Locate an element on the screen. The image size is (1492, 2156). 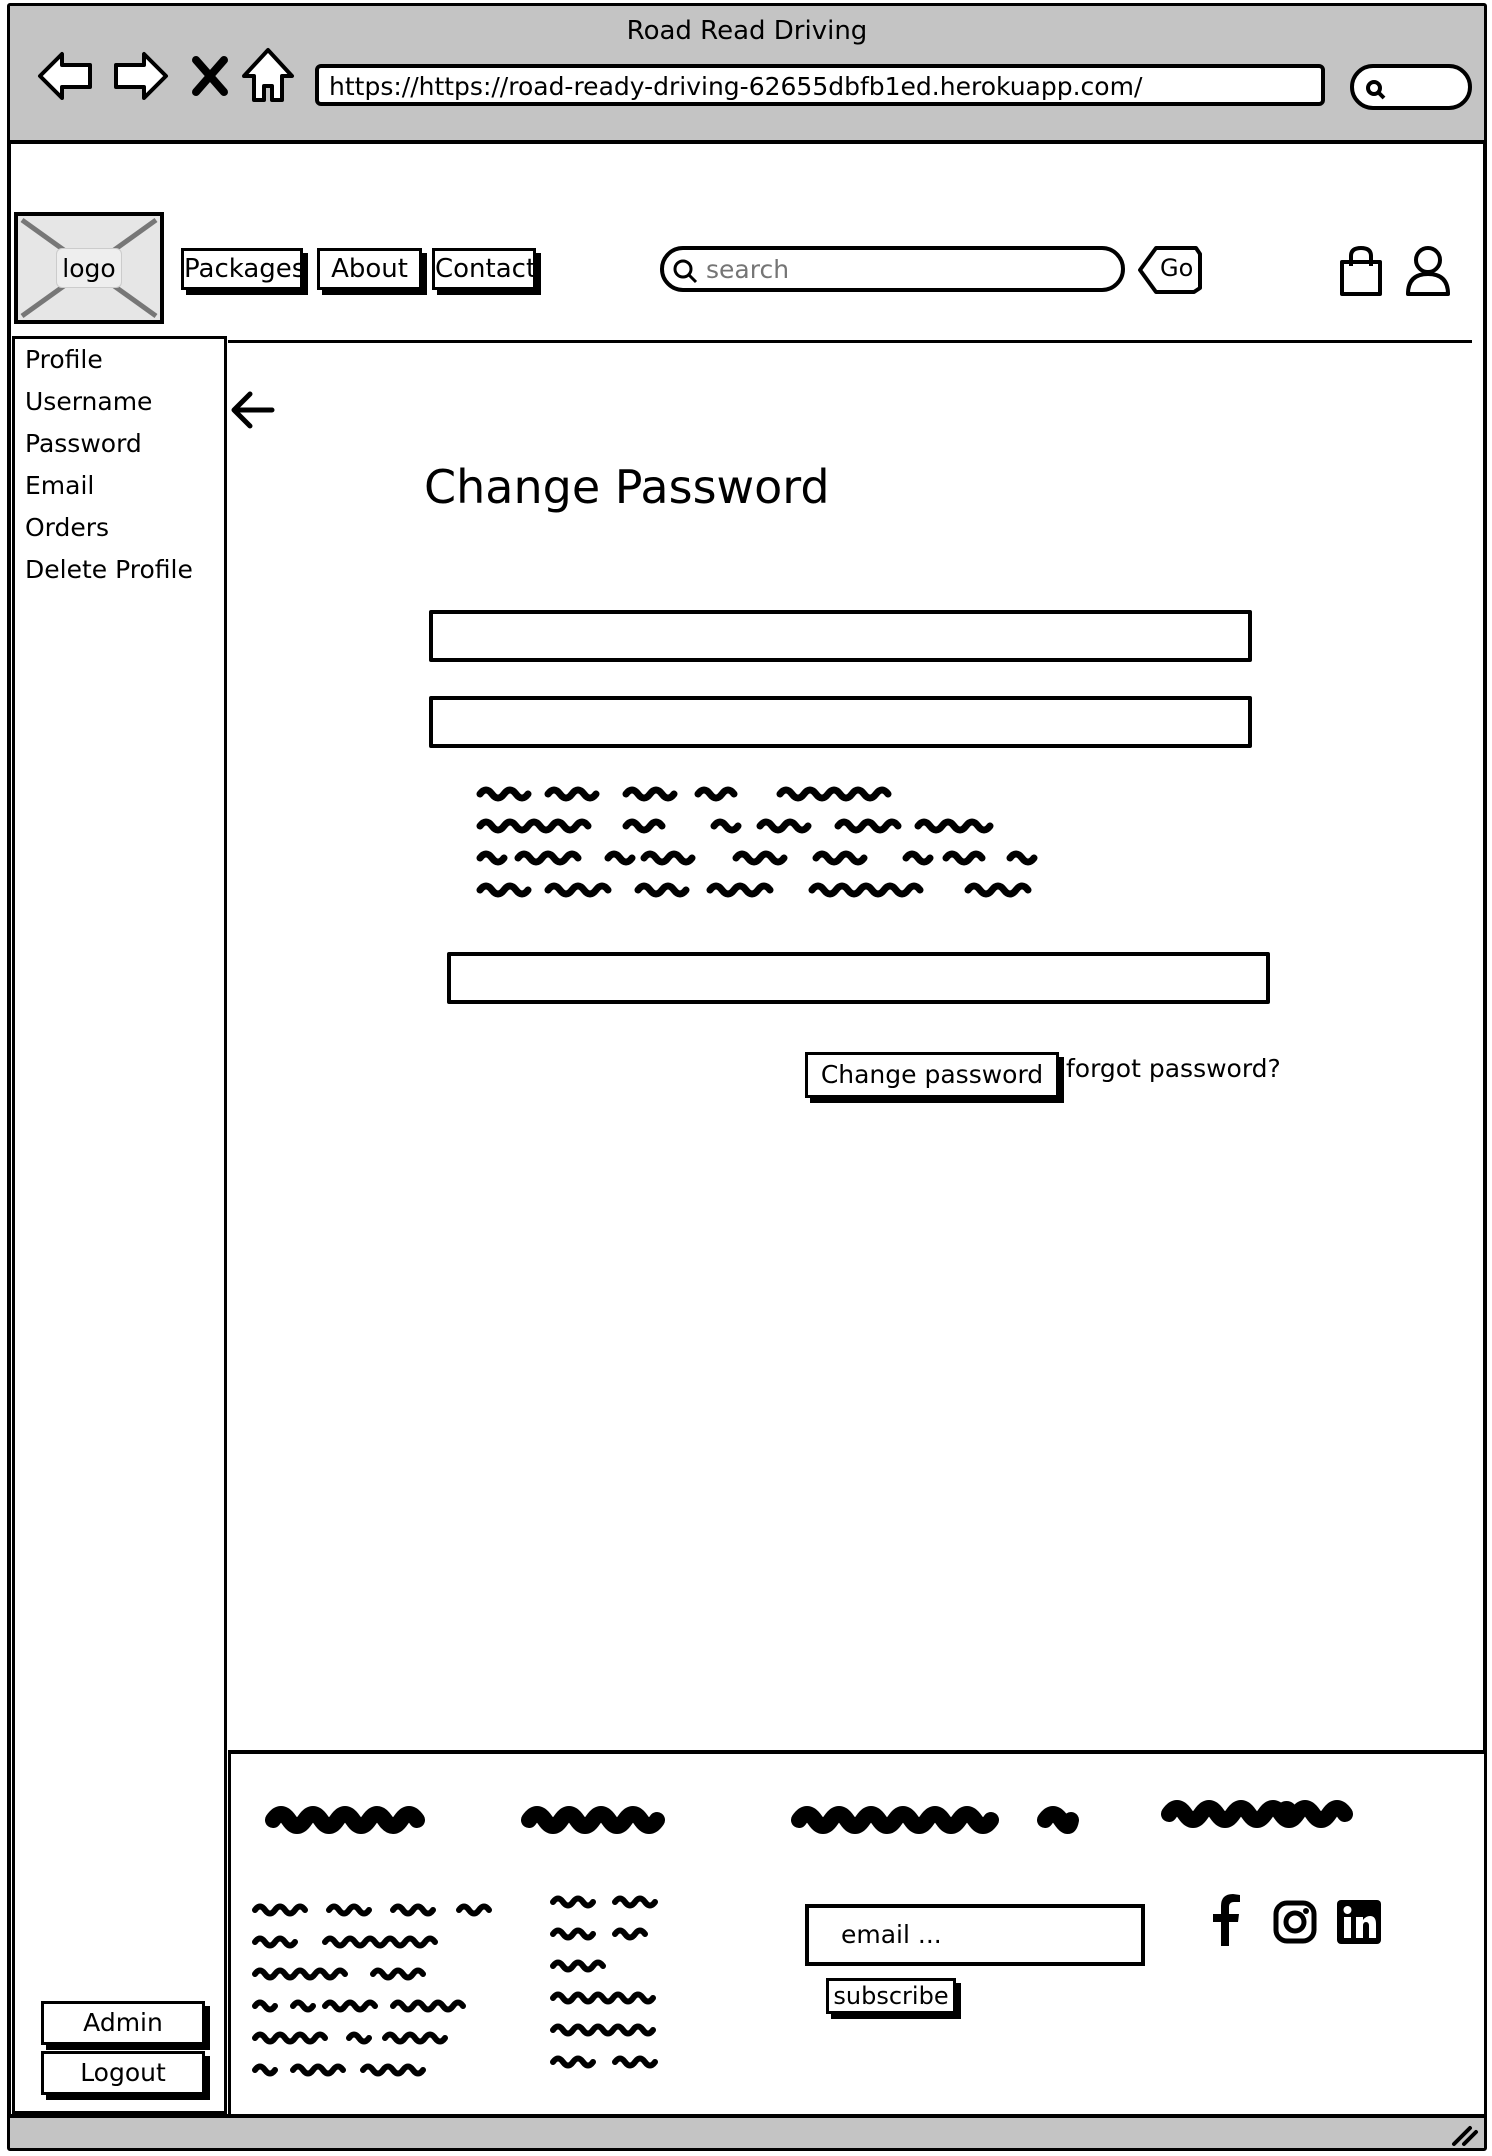
search-go-button: Go is located at coordinates (1170, 270).